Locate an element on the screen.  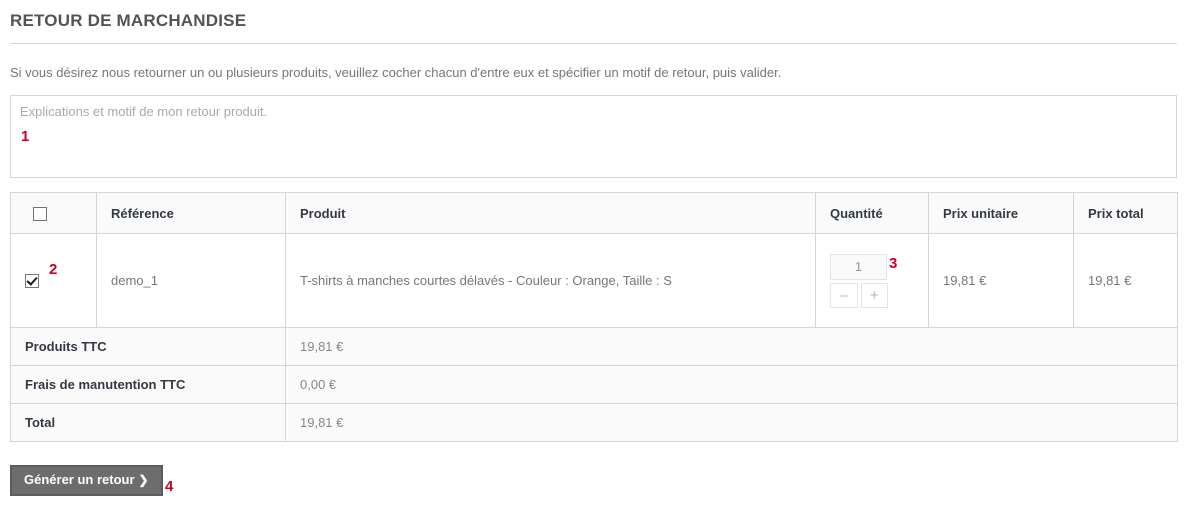
generate-return-label: Générer un retour is located at coordinates (79, 479).